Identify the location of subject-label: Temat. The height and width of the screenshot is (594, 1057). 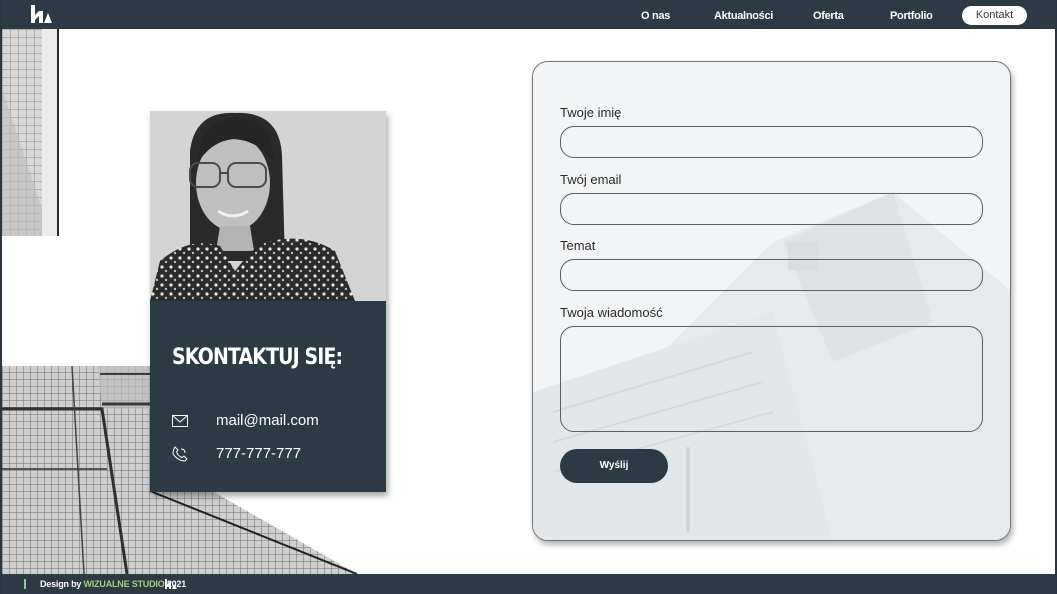
(578, 245).